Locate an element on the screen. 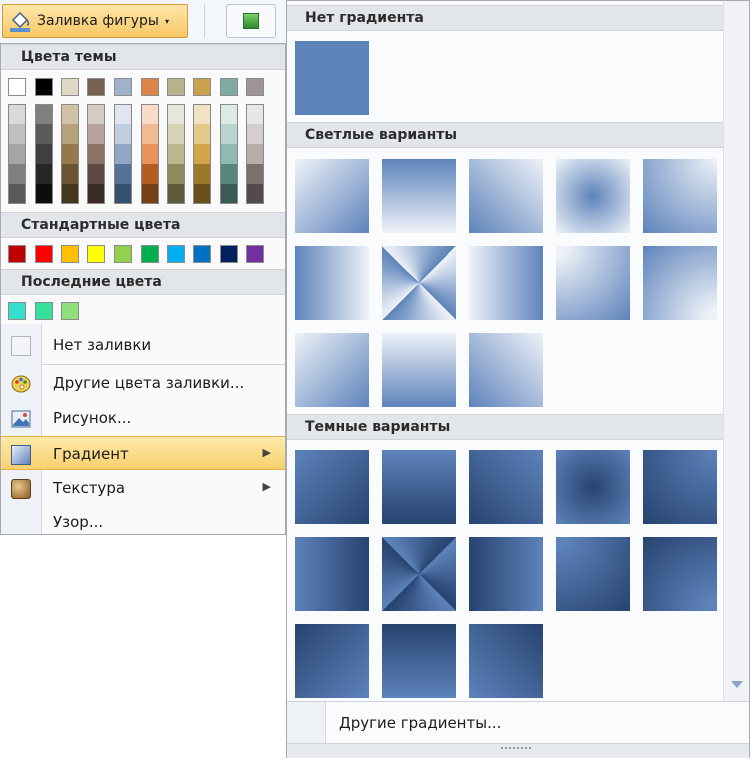 Image resolution: width=754 pixels, height=760 pixels. texture-item: Текстура ▶ is located at coordinates (143, 488).